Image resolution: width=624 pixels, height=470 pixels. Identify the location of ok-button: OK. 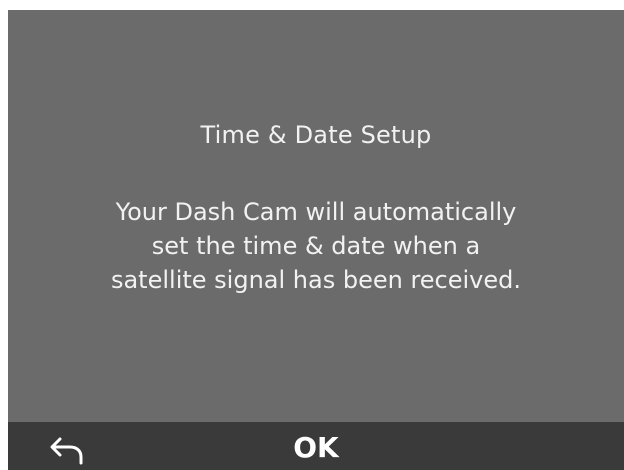
(316, 448).